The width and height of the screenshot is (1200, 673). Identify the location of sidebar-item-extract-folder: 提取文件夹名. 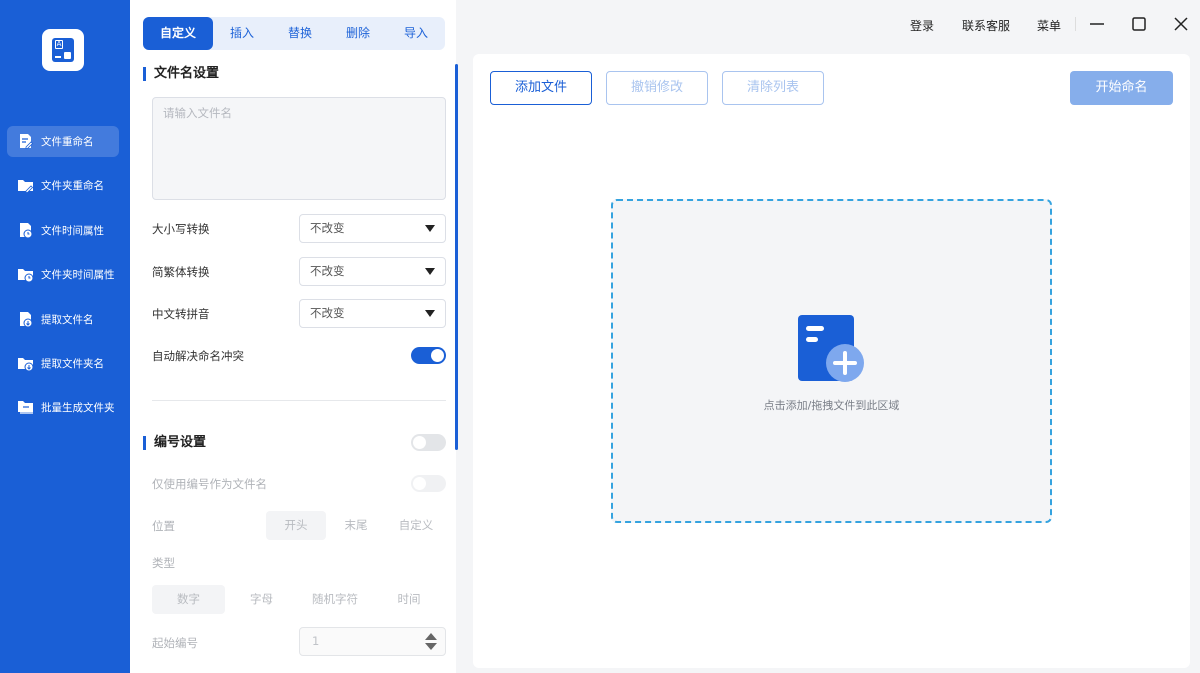
(63, 363).